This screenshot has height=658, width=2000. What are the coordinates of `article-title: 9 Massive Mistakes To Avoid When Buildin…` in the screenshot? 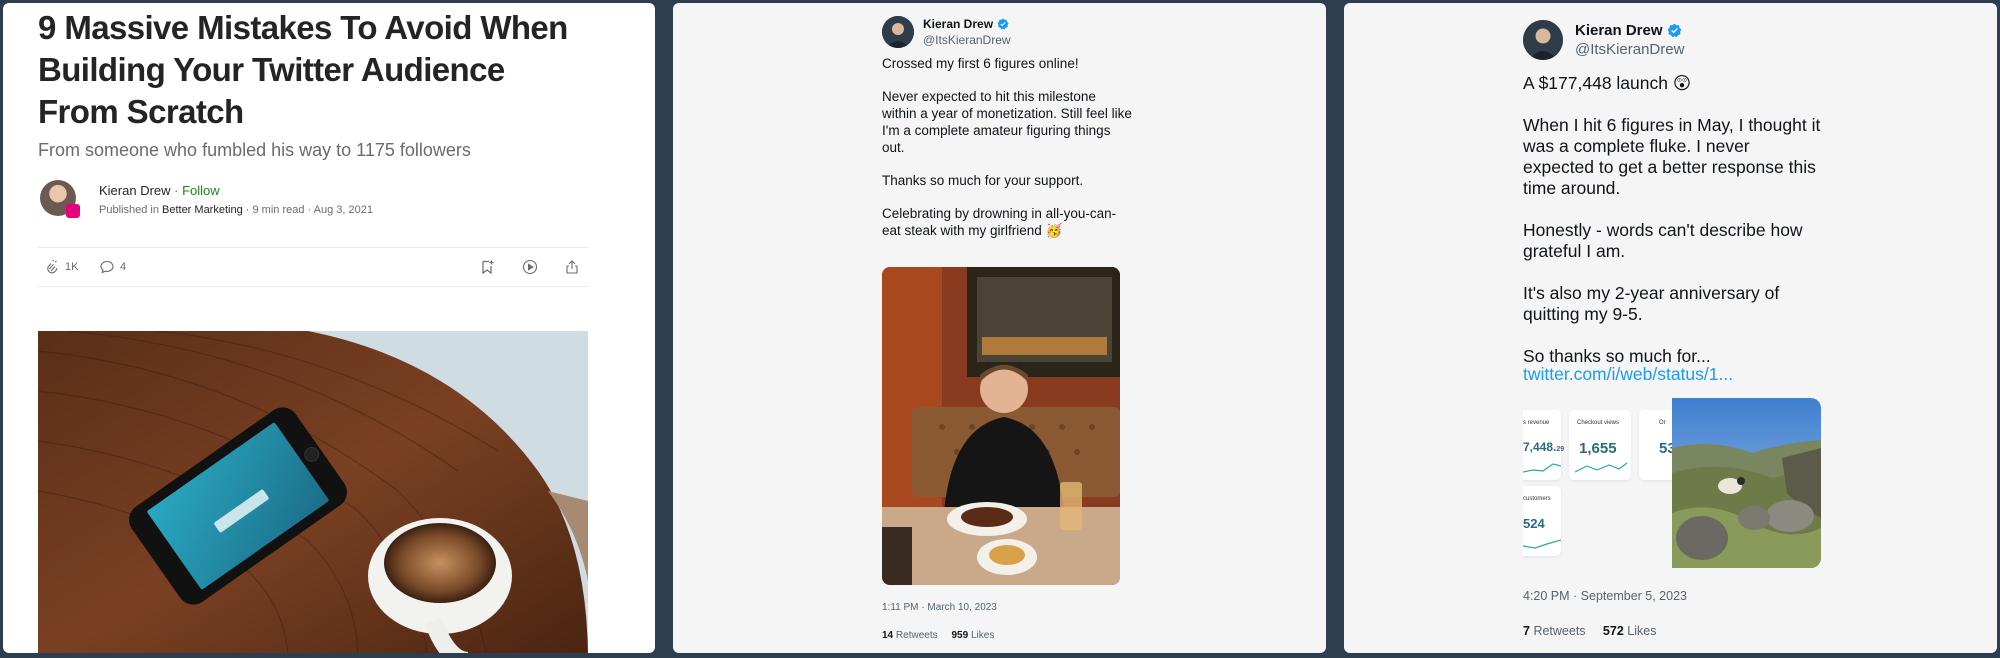 It's located at (338, 70).